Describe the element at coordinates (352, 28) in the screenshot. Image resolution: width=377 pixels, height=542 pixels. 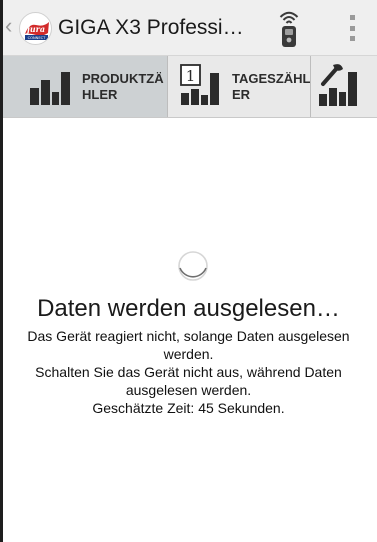
I see `overflow-menu-icon` at that location.